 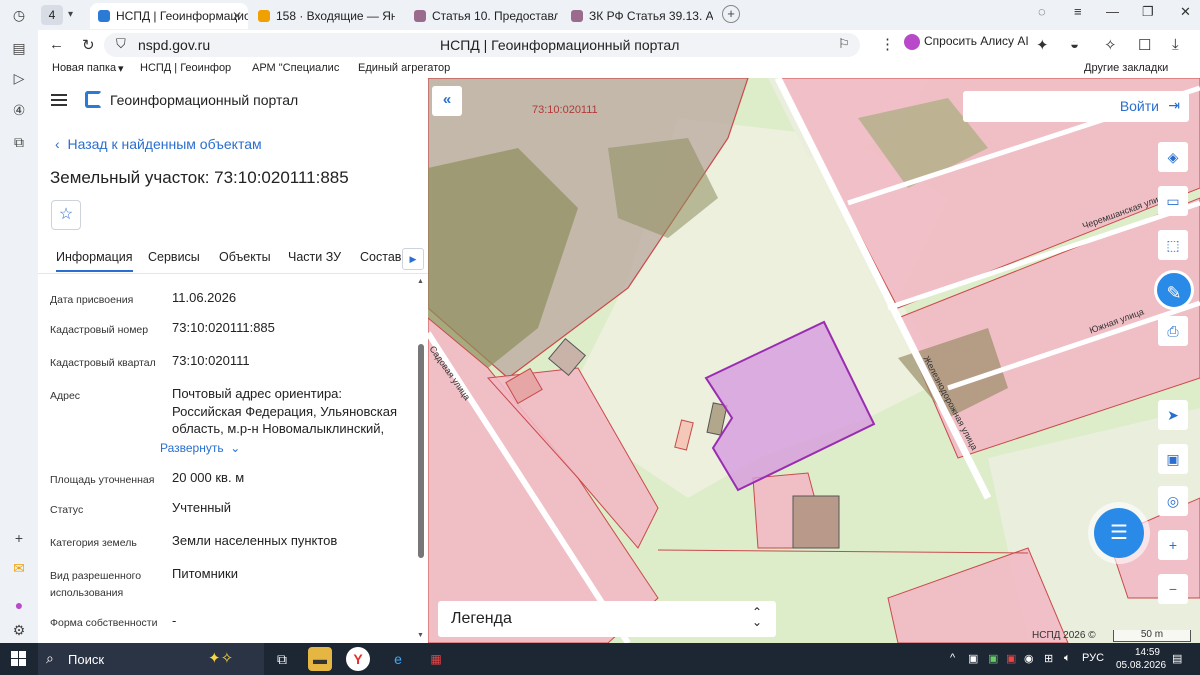 What do you see at coordinates (607, 619) in the screenshot?
I see `legend-bar: Легенда ⌃ ⌄` at bounding box center [607, 619].